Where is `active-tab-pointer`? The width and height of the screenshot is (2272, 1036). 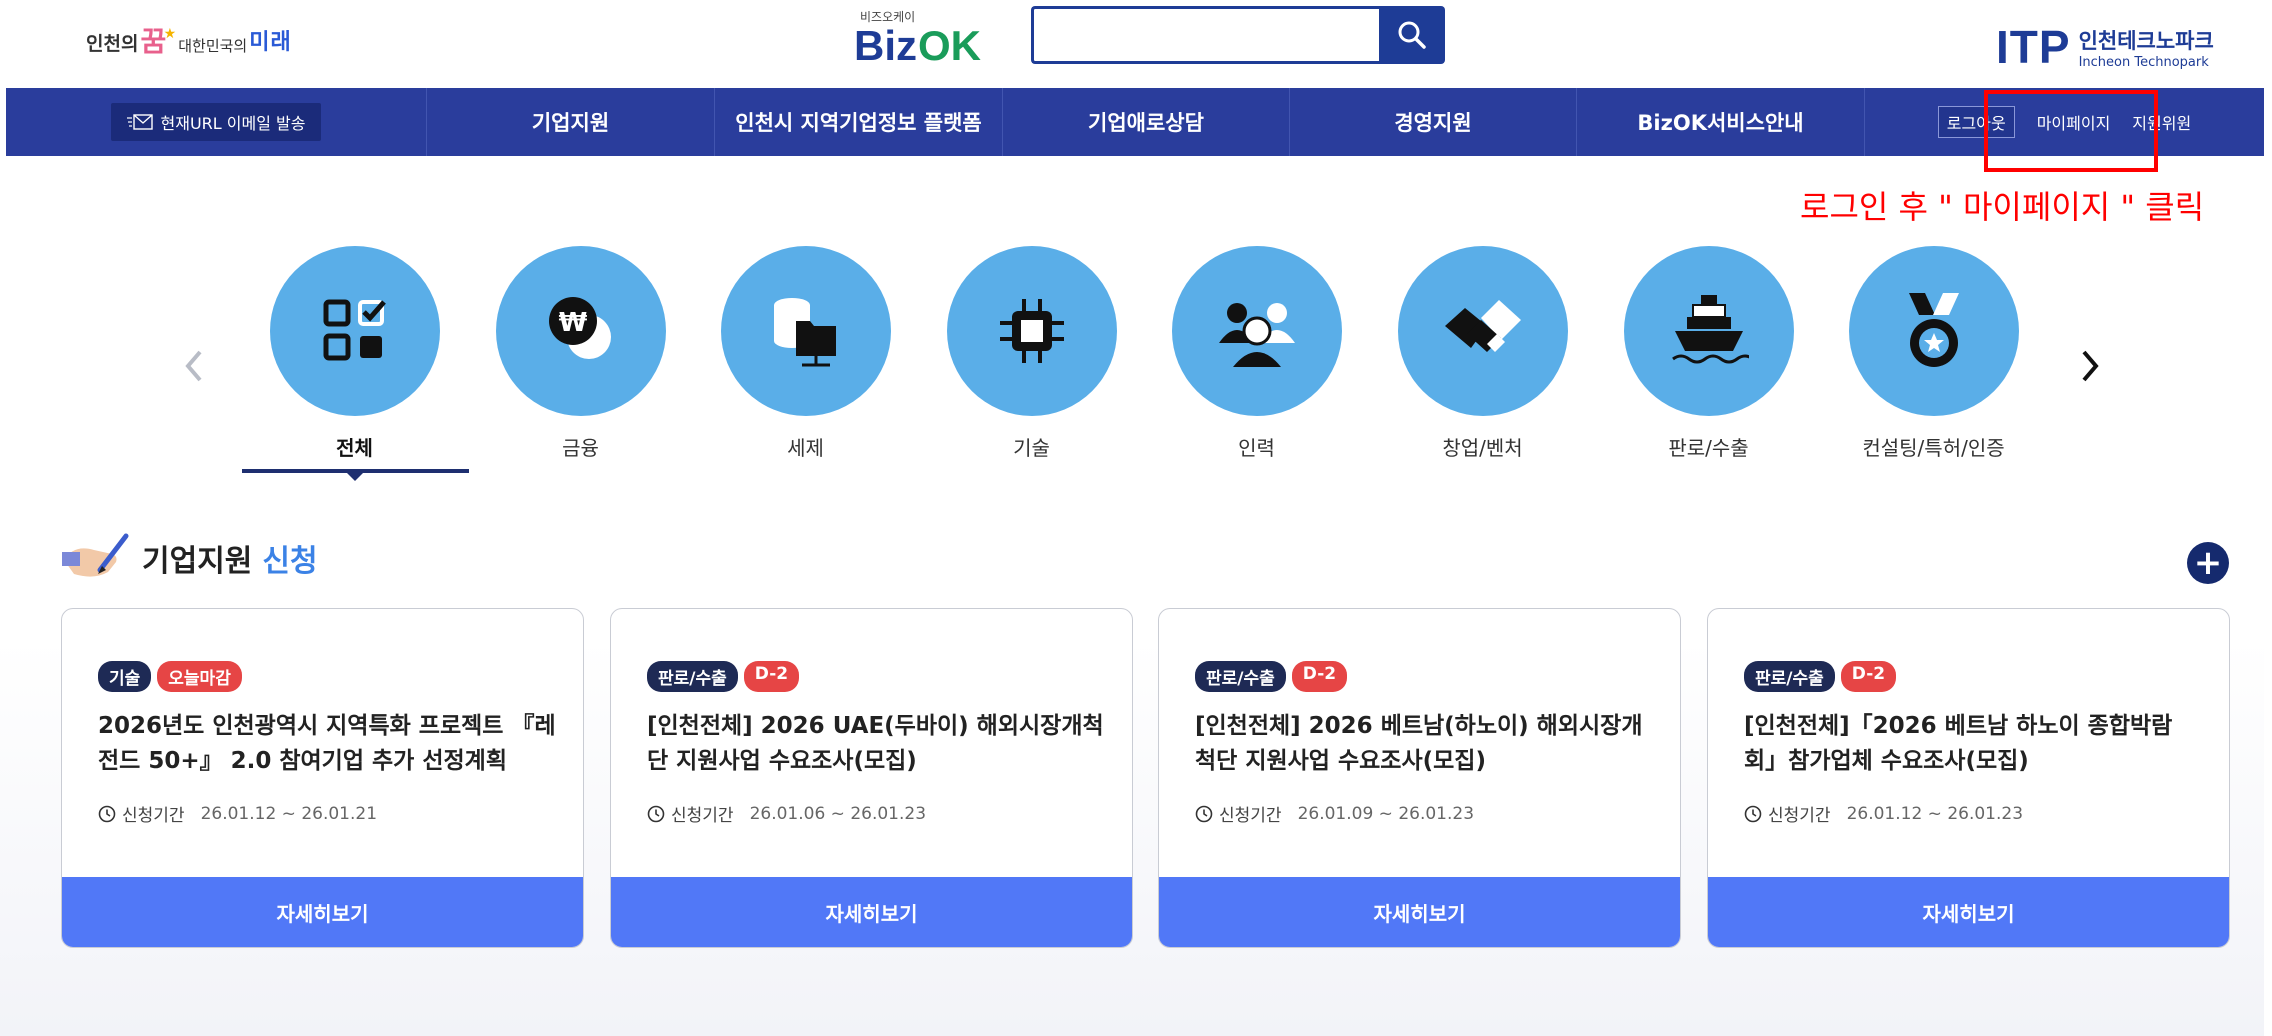 active-tab-pointer is located at coordinates (355, 477).